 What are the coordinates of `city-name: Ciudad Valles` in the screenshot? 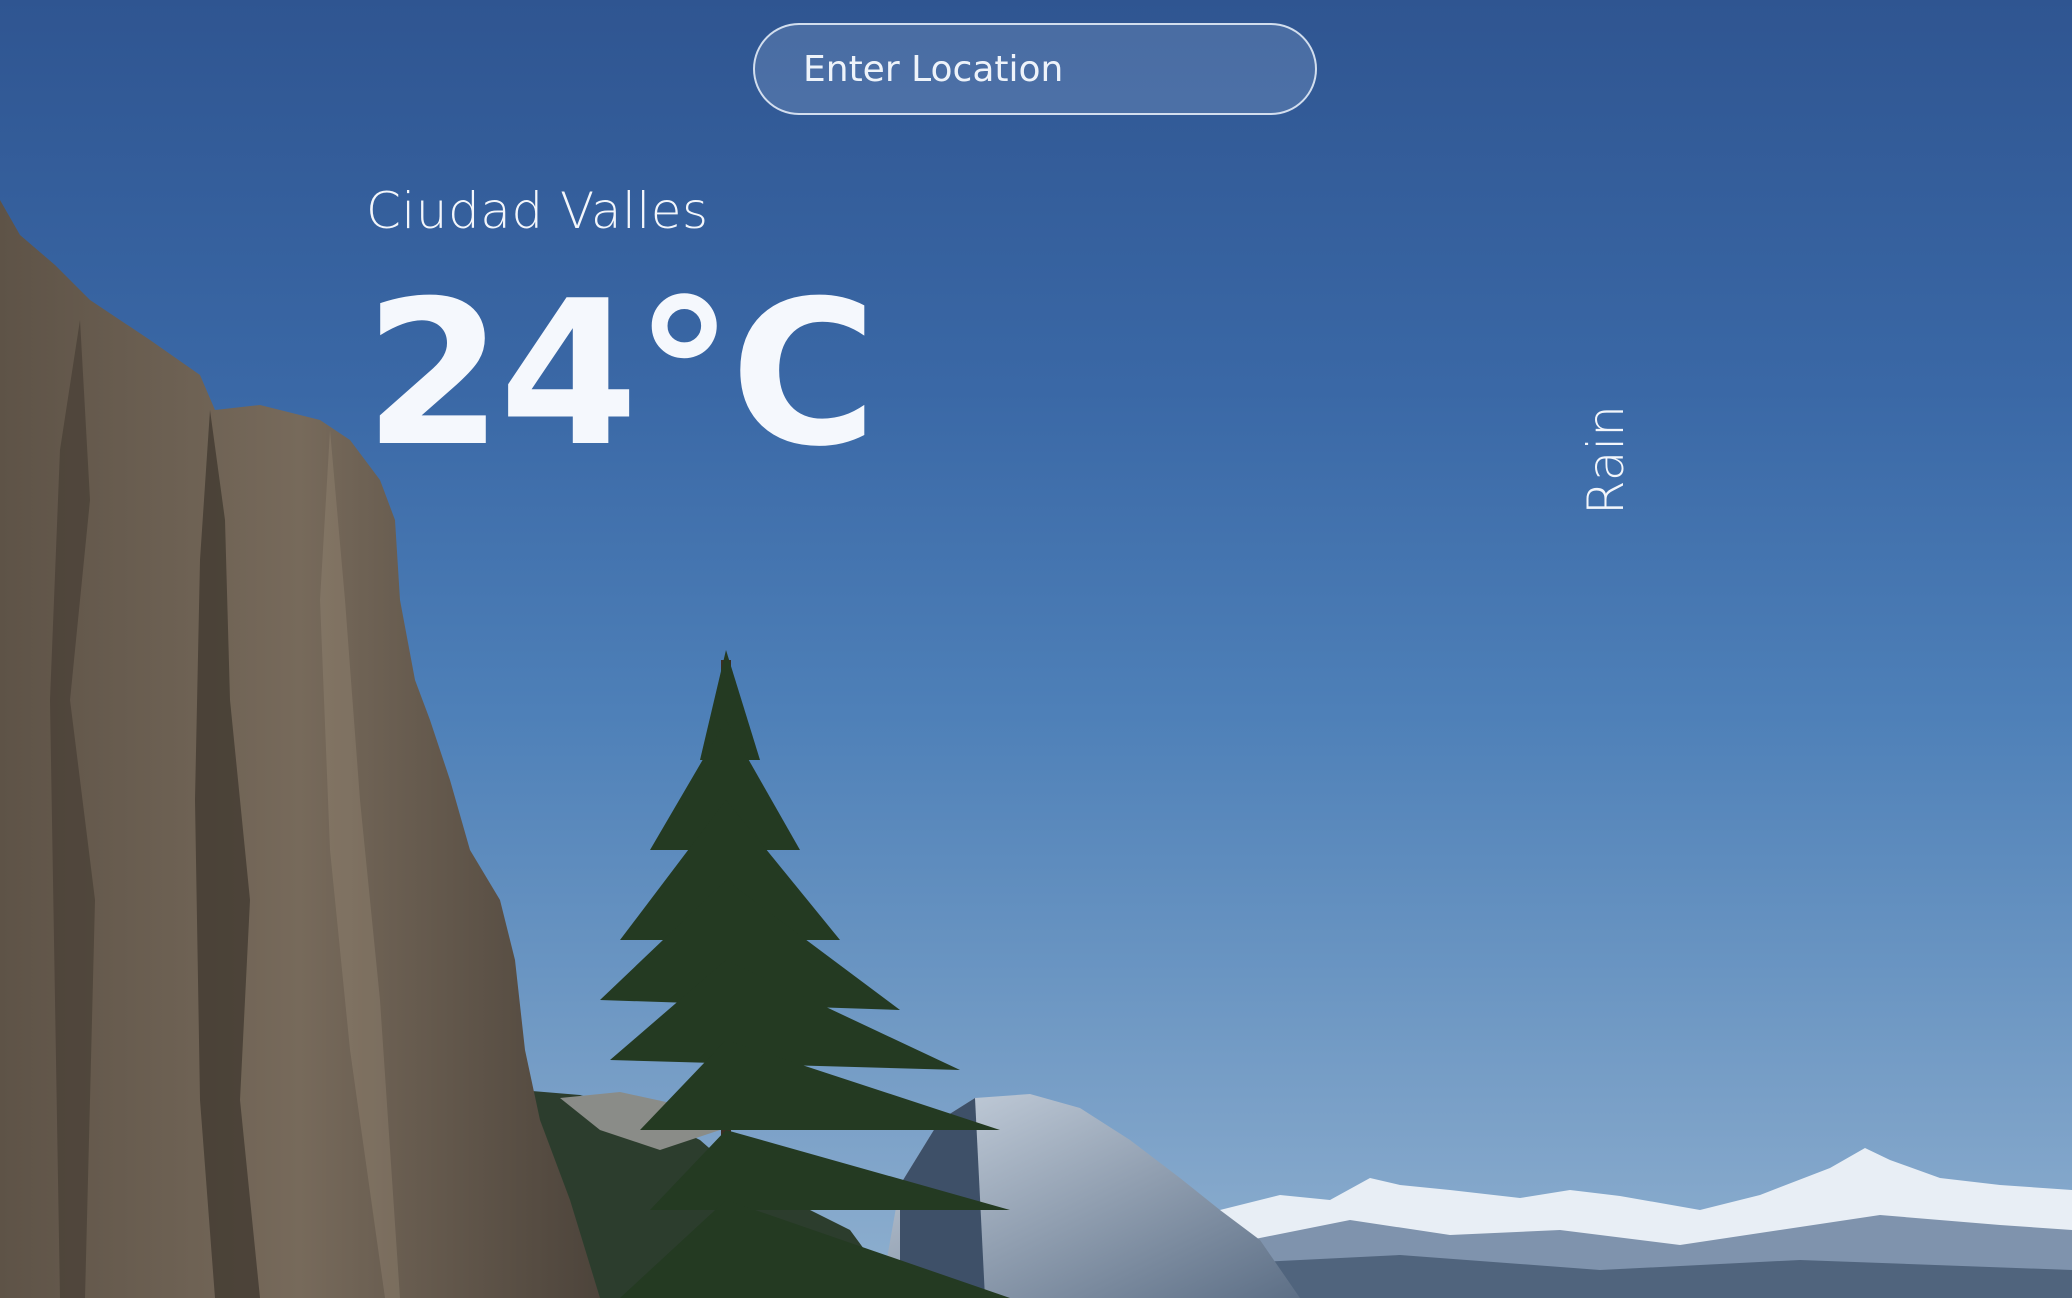 It's located at (537, 211).